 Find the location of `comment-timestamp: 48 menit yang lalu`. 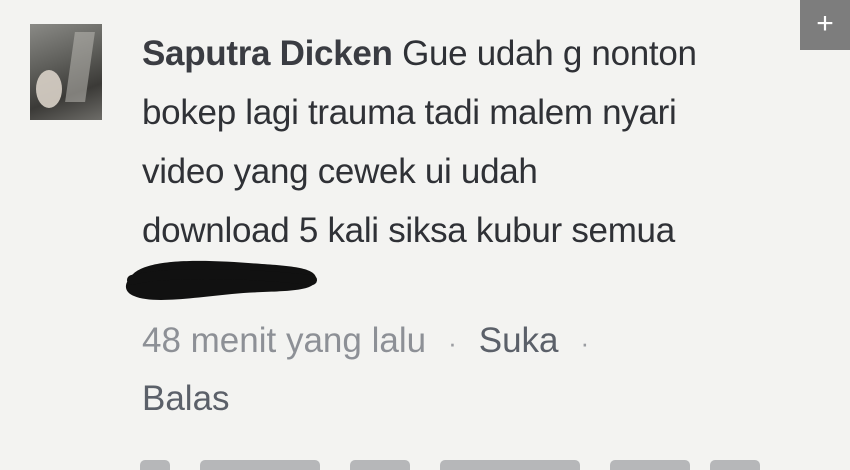

comment-timestamp: 48 menit yang lalu is located at coordinates (284, 340).